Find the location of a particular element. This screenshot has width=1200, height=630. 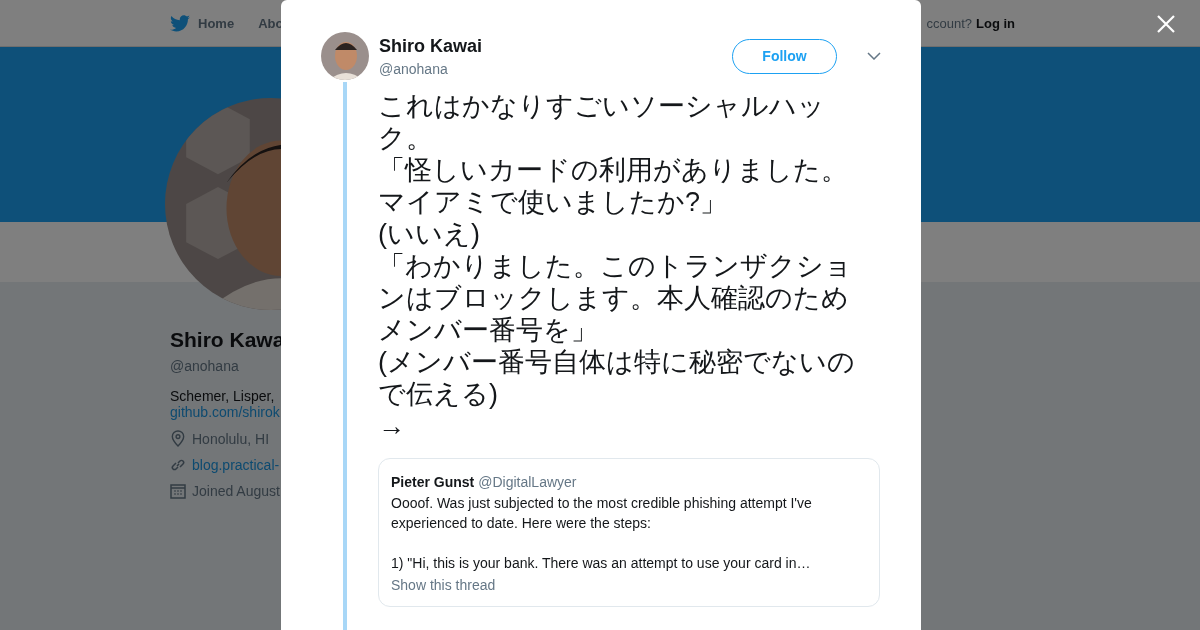

login-link: Log in is located at coordinates (995, 23).